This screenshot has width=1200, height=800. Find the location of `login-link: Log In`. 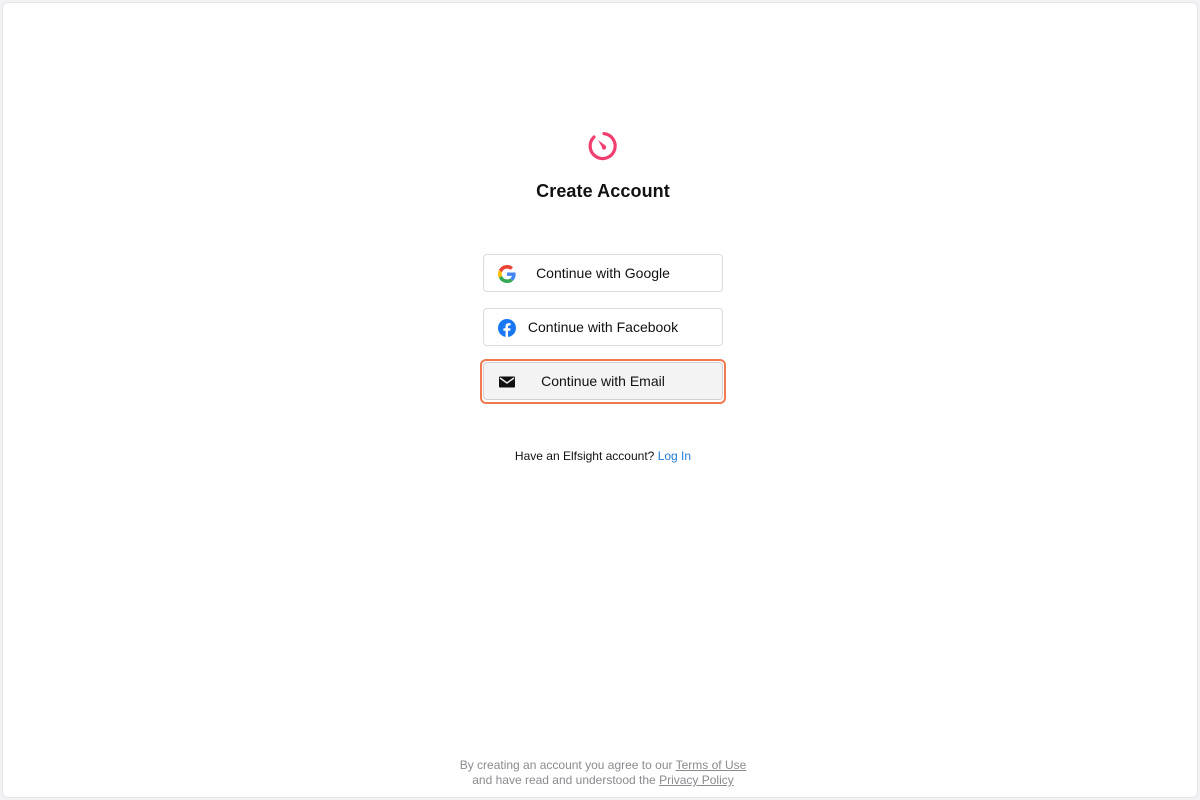

login-link: Log In is located at coordinates (674, 456).